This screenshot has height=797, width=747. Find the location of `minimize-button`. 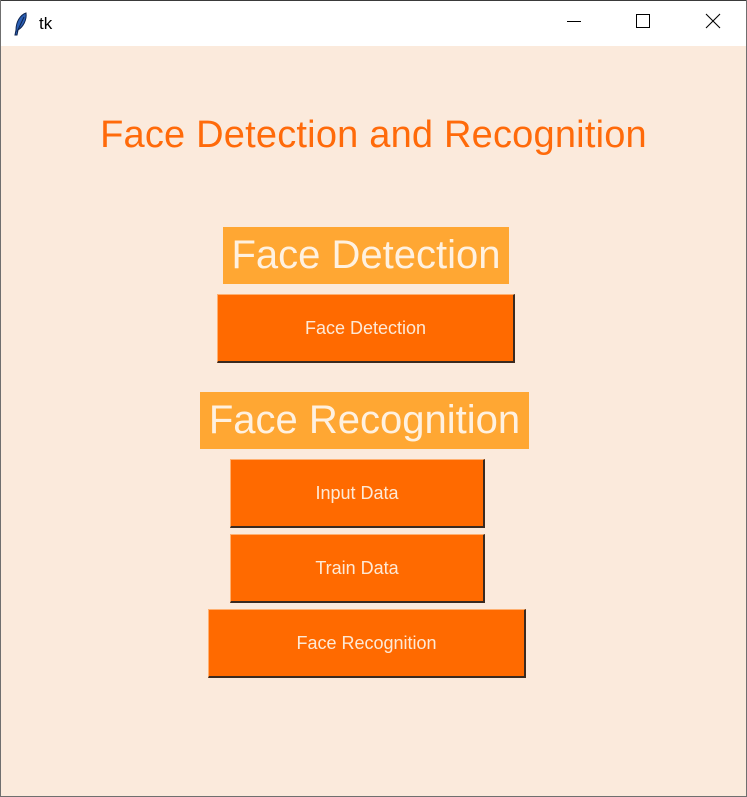

minimize-button is located at coordinates (574, 23).